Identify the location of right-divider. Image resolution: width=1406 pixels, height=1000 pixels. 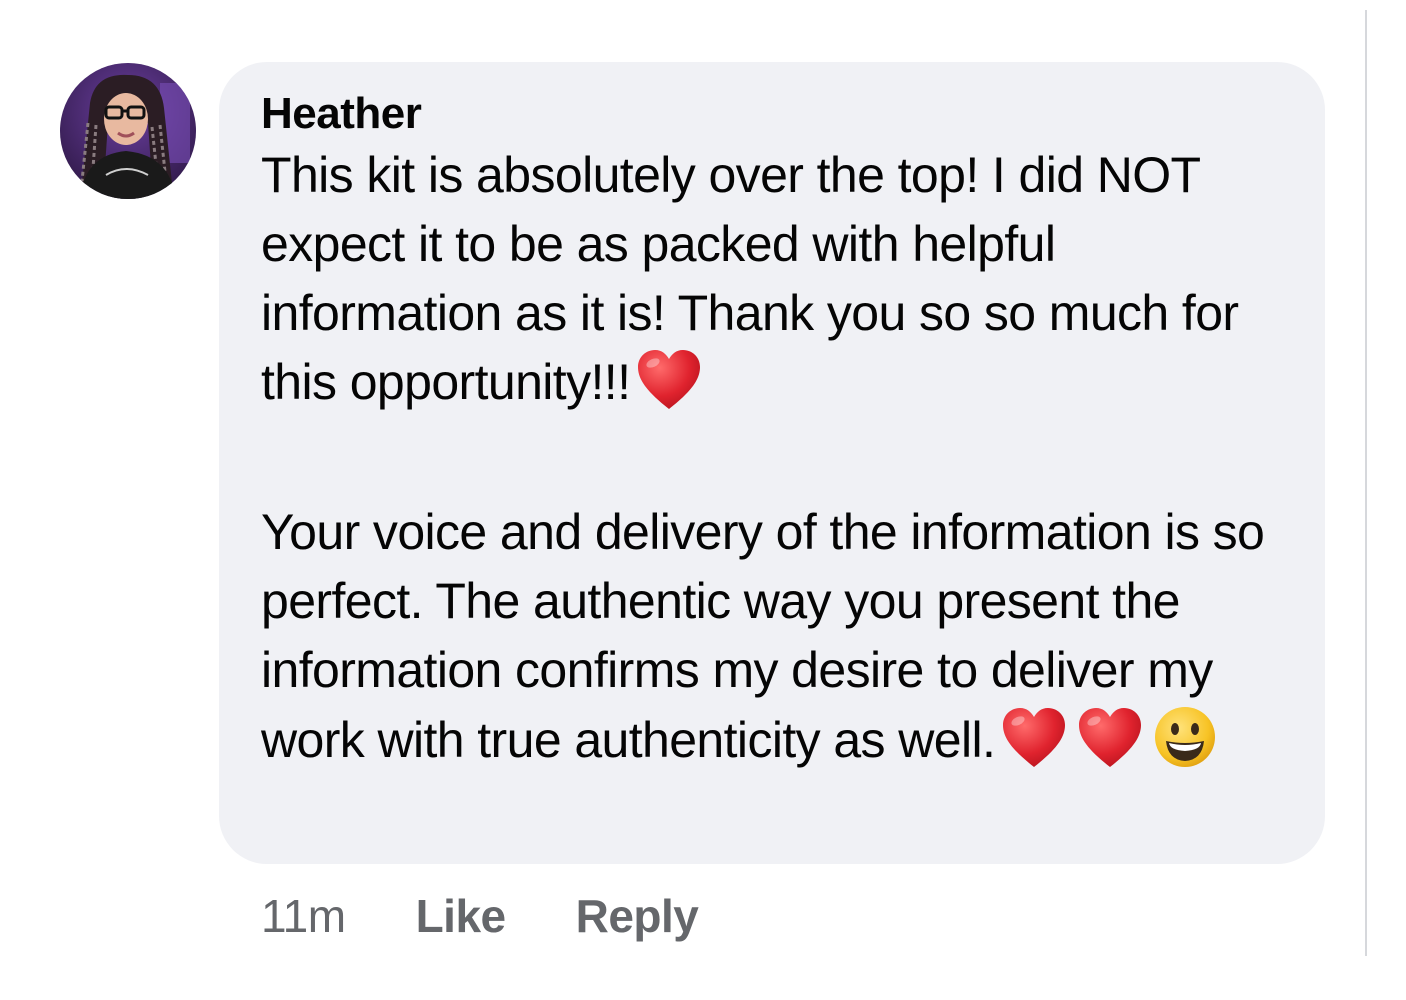
(1366, 483).